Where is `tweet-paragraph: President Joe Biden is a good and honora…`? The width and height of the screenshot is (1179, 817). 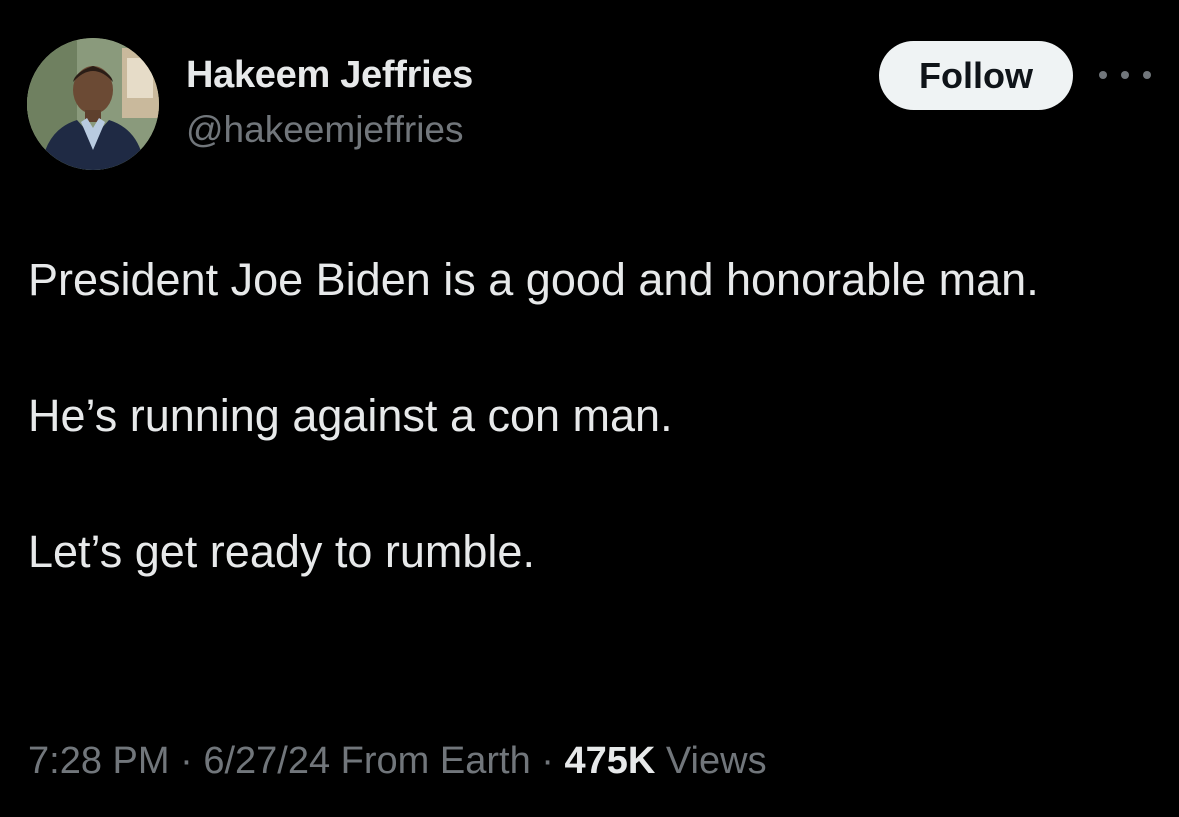
tweet-paragraph: President Joe Biden is a good and honora… is located at coordinates (533, 279).